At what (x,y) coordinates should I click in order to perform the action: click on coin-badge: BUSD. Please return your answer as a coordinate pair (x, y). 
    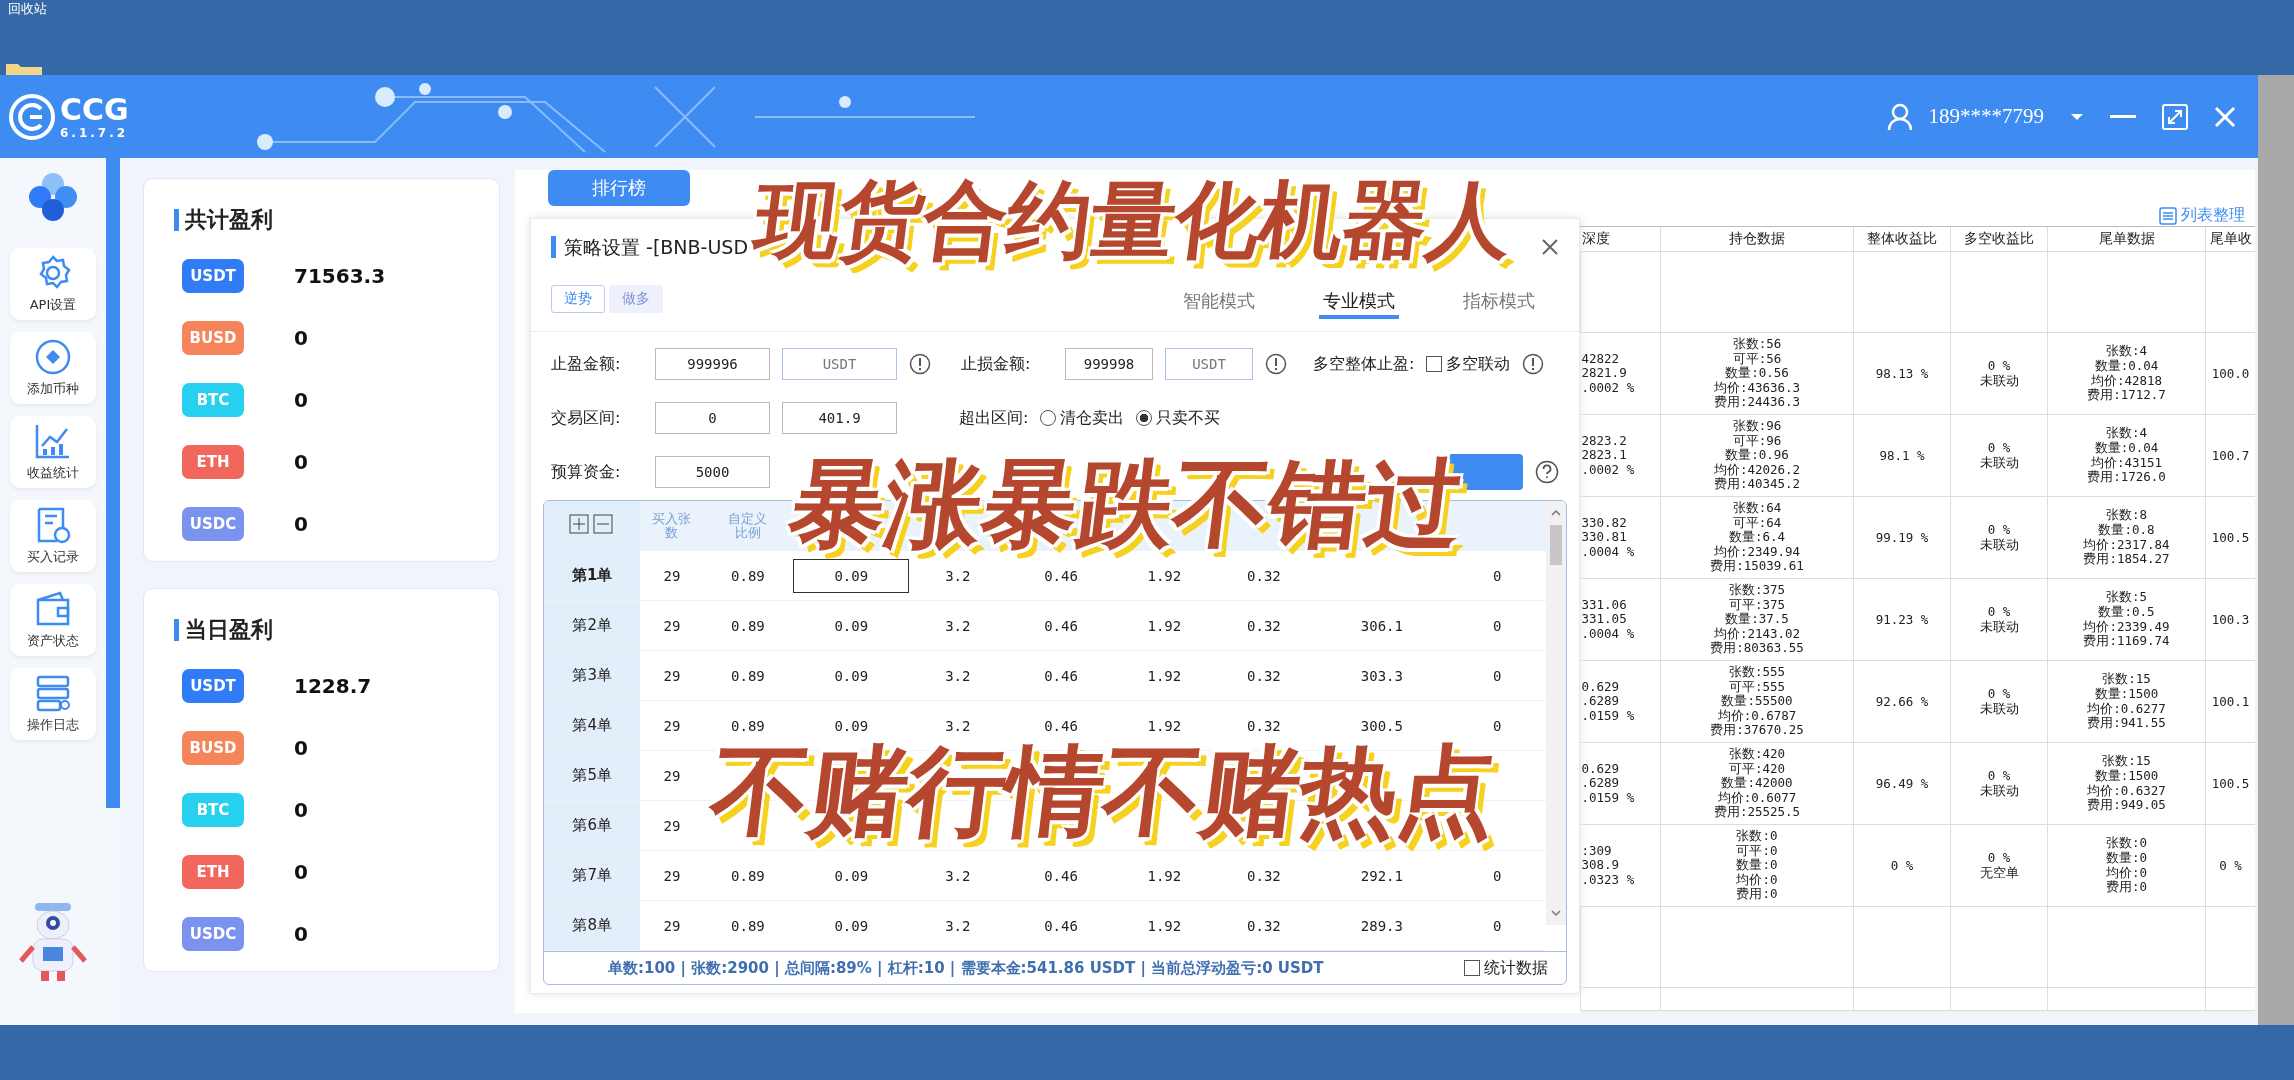
    Looking at the image, I should click on (213, 338).